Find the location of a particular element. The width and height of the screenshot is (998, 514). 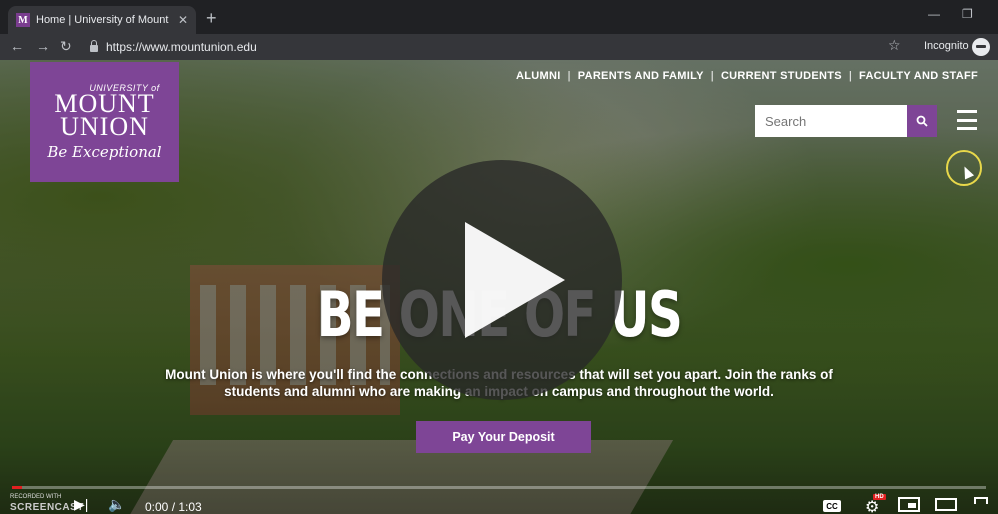

nav-alumni: ALUMNI is located at coordinates (538, 76).